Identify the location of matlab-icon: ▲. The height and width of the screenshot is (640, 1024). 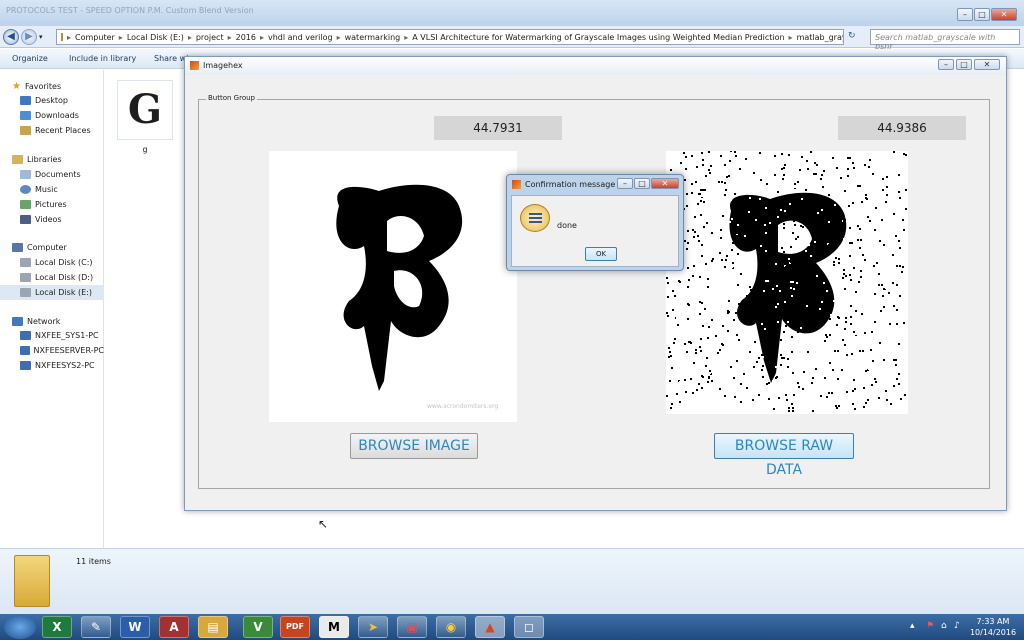
(490, 627).